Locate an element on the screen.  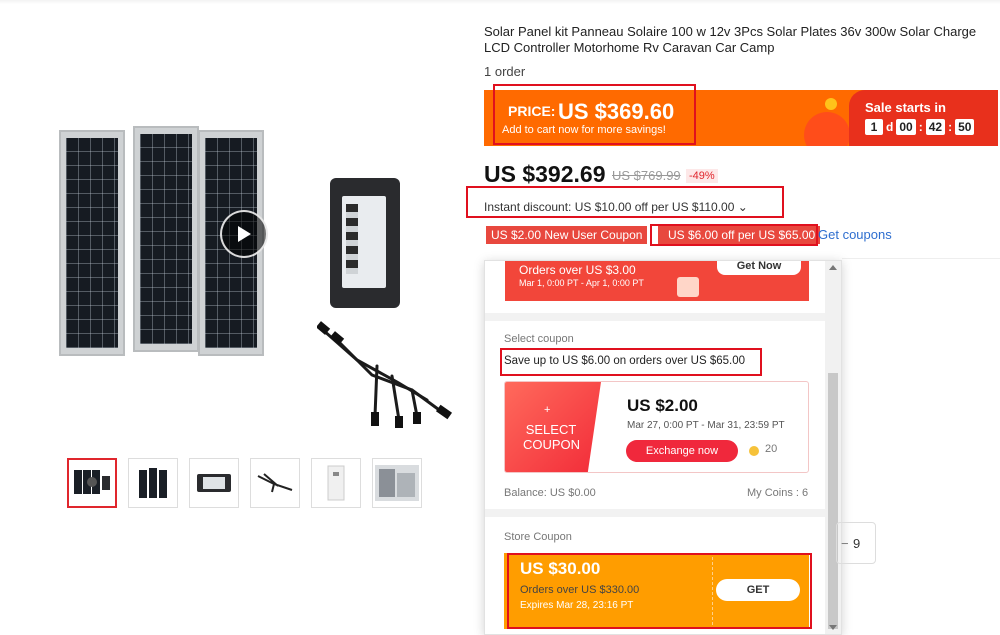
order-count: 1 order is located at coordinates (505, 71).